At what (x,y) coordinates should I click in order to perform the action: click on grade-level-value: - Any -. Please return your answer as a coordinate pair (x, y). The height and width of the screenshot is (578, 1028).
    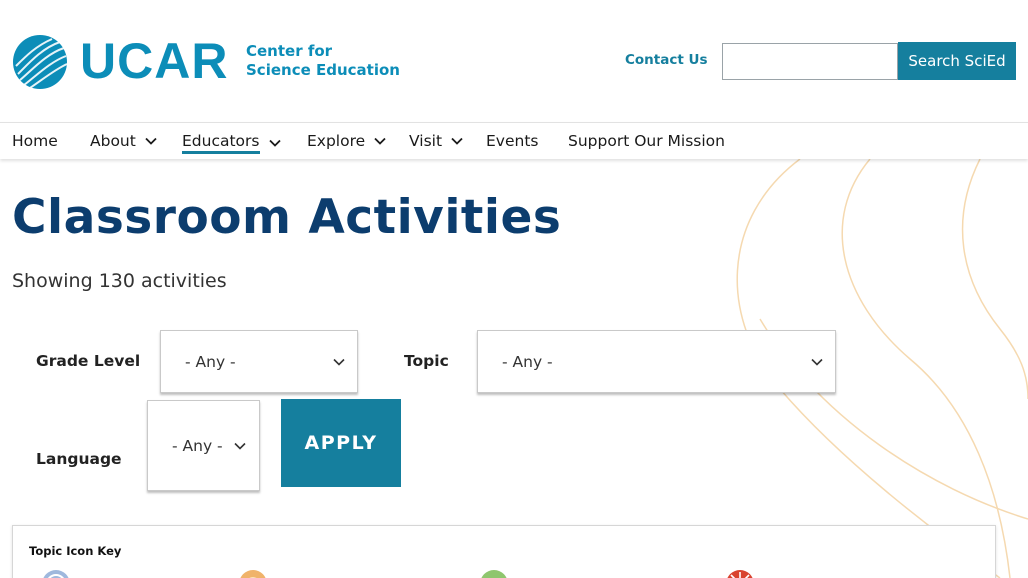
    Looking at the image, I should click on (210, 361).